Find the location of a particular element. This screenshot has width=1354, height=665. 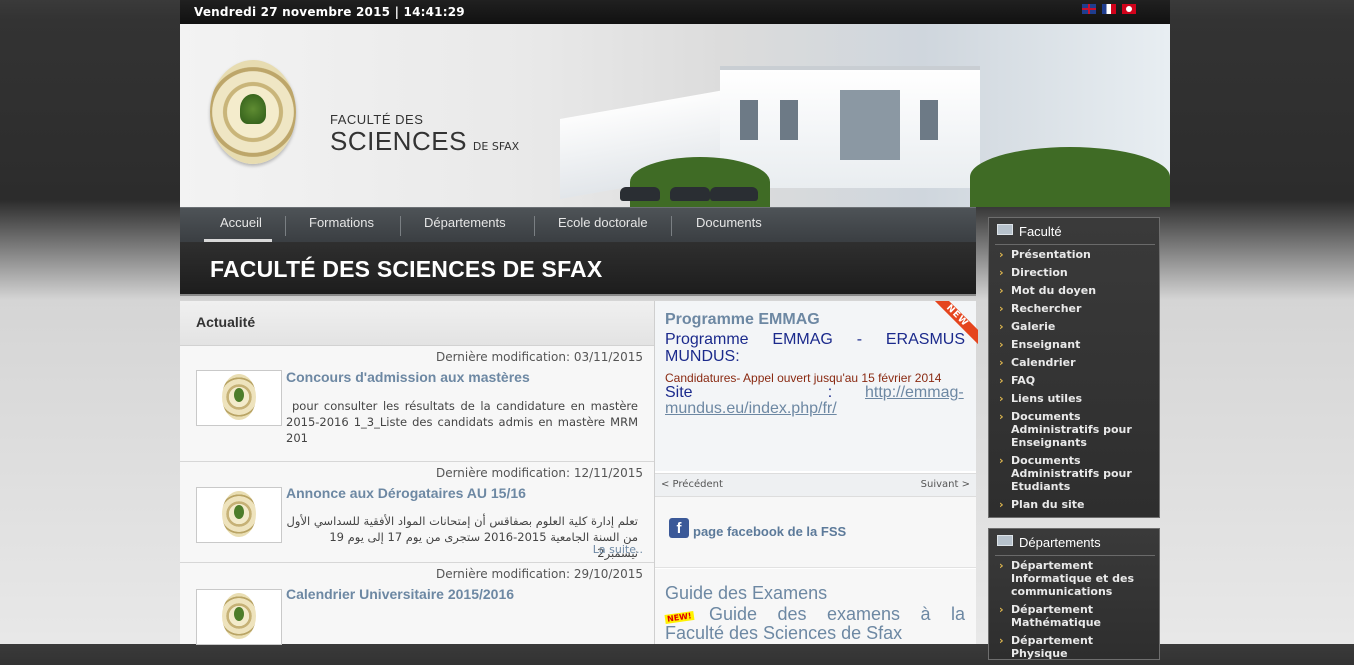

sidebar-item-direction: Direction is located at coordinates (1074, 272).